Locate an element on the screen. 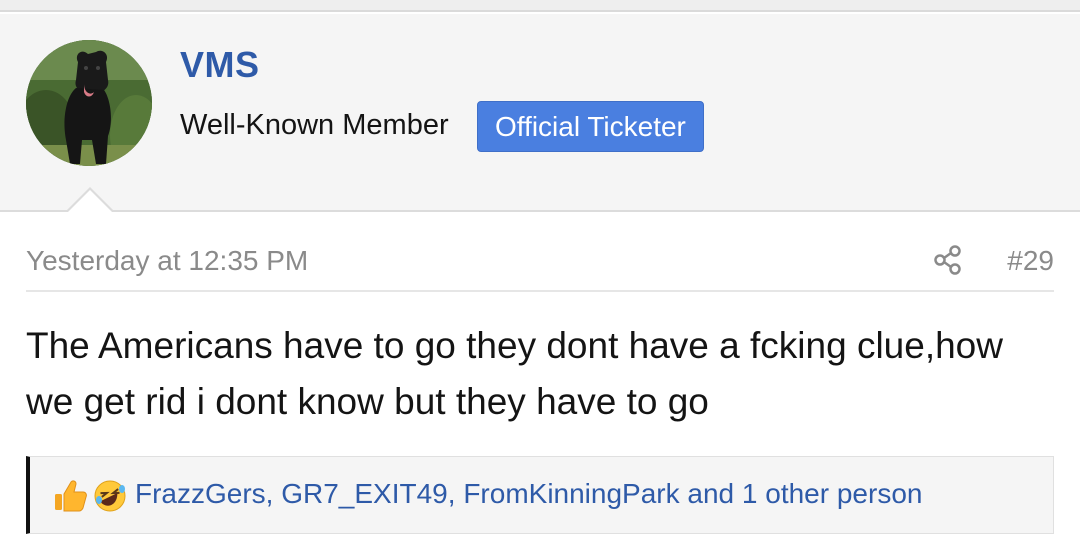  avatar is located at coordinates (89, 103).